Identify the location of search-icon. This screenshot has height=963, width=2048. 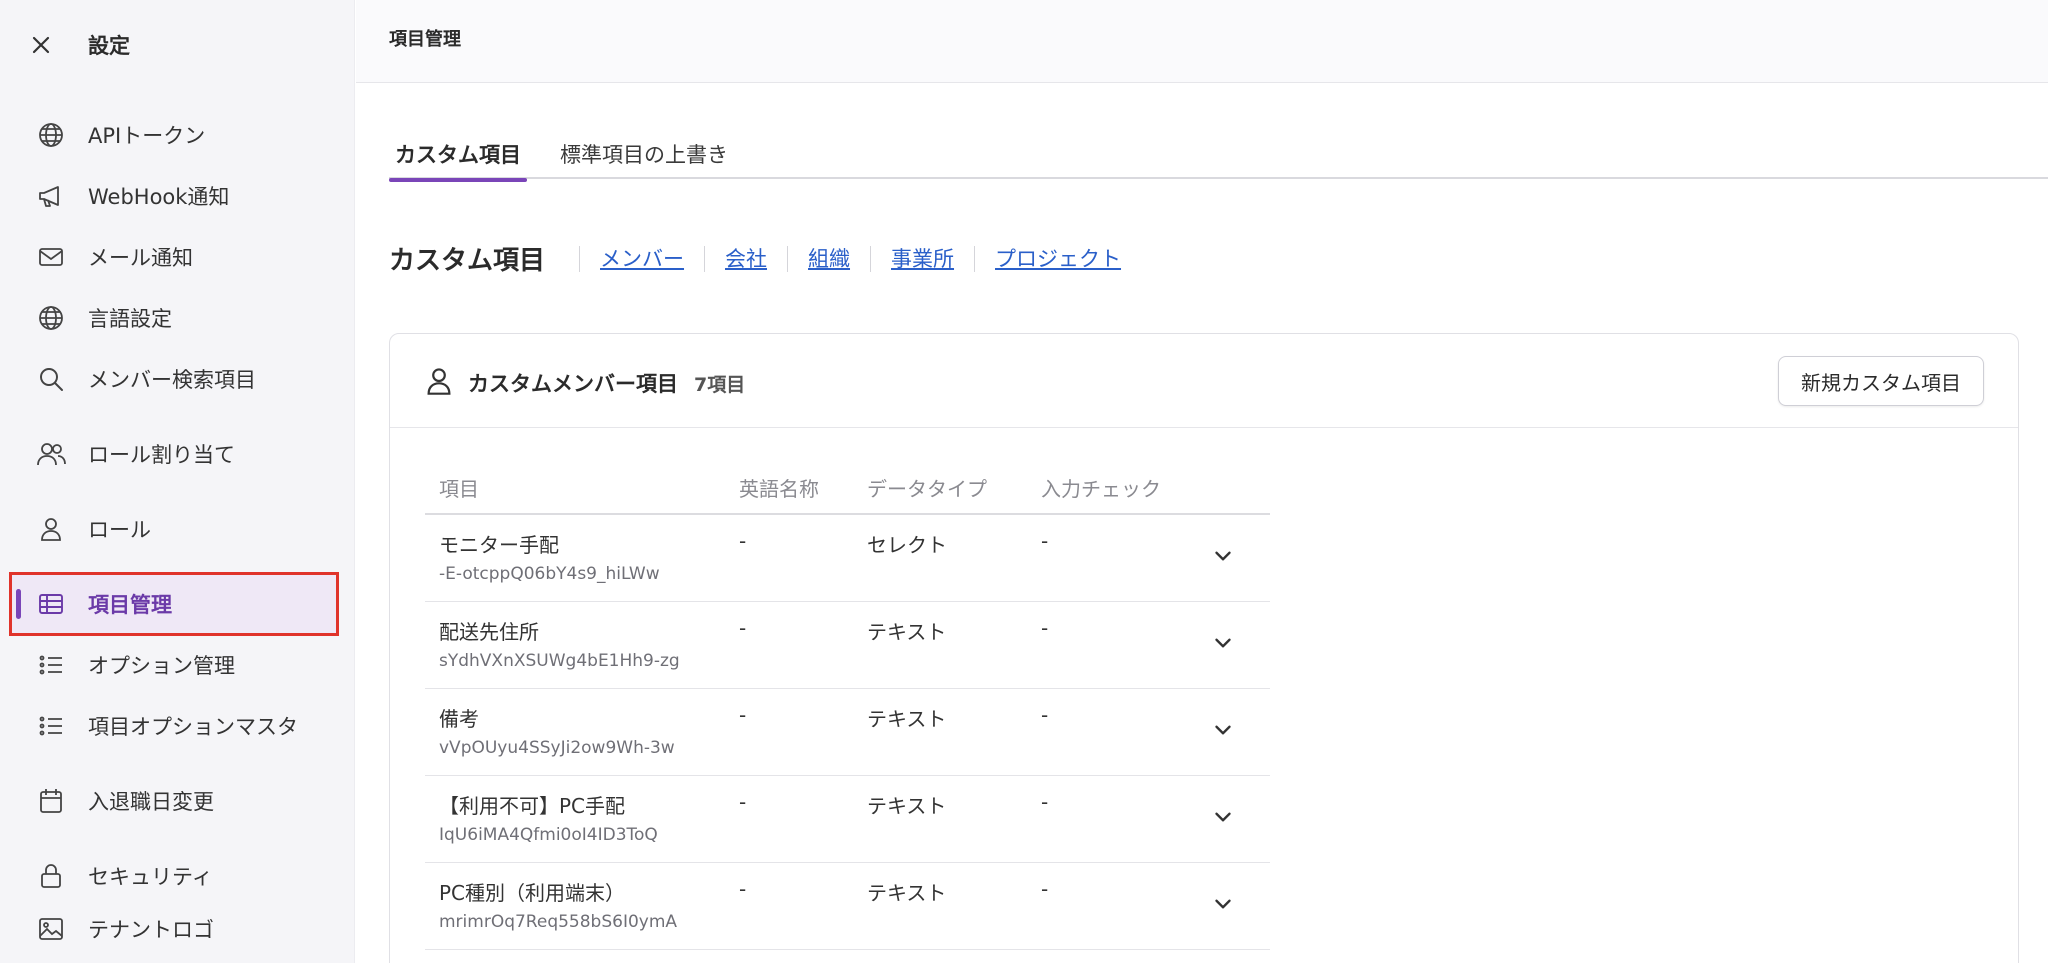
(51, 379).